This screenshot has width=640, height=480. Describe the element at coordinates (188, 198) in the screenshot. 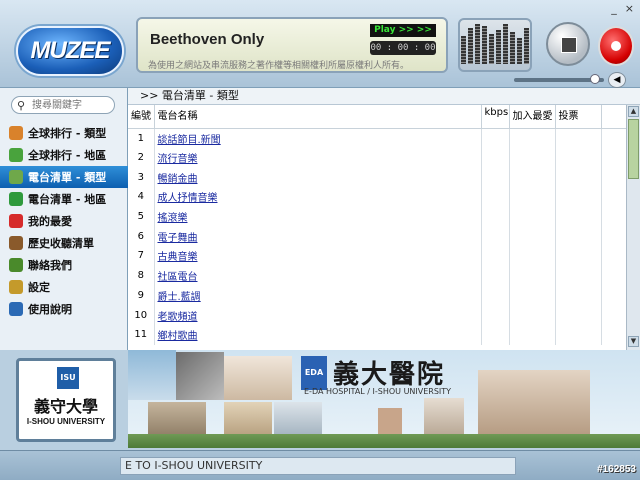

I see `station-link: 成人抒情音樂` at that location.